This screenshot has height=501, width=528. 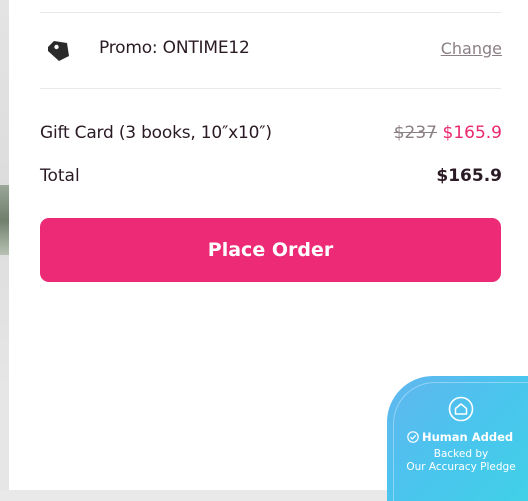 I want to click on line-item-original-price: $237, so click(x=415, y=133).